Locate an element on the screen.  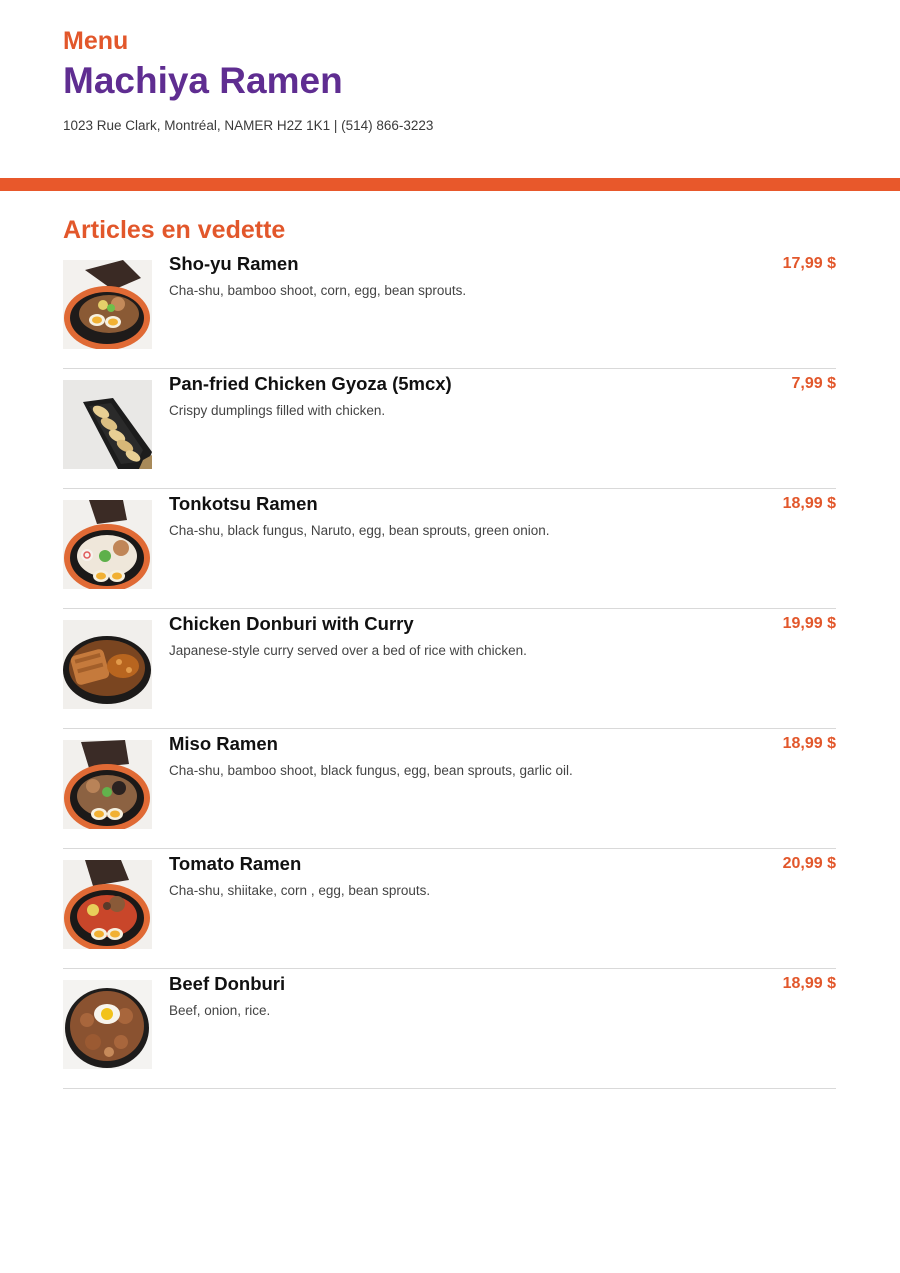
item-price: 19,99 $ is located at coordinates (809, 623).